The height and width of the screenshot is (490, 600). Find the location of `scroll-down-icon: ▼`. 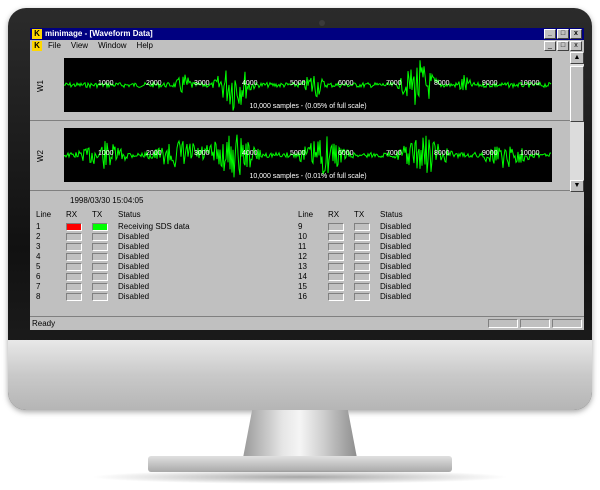

scroll-down-icon: ▼ is located at coordinates (577, 186).